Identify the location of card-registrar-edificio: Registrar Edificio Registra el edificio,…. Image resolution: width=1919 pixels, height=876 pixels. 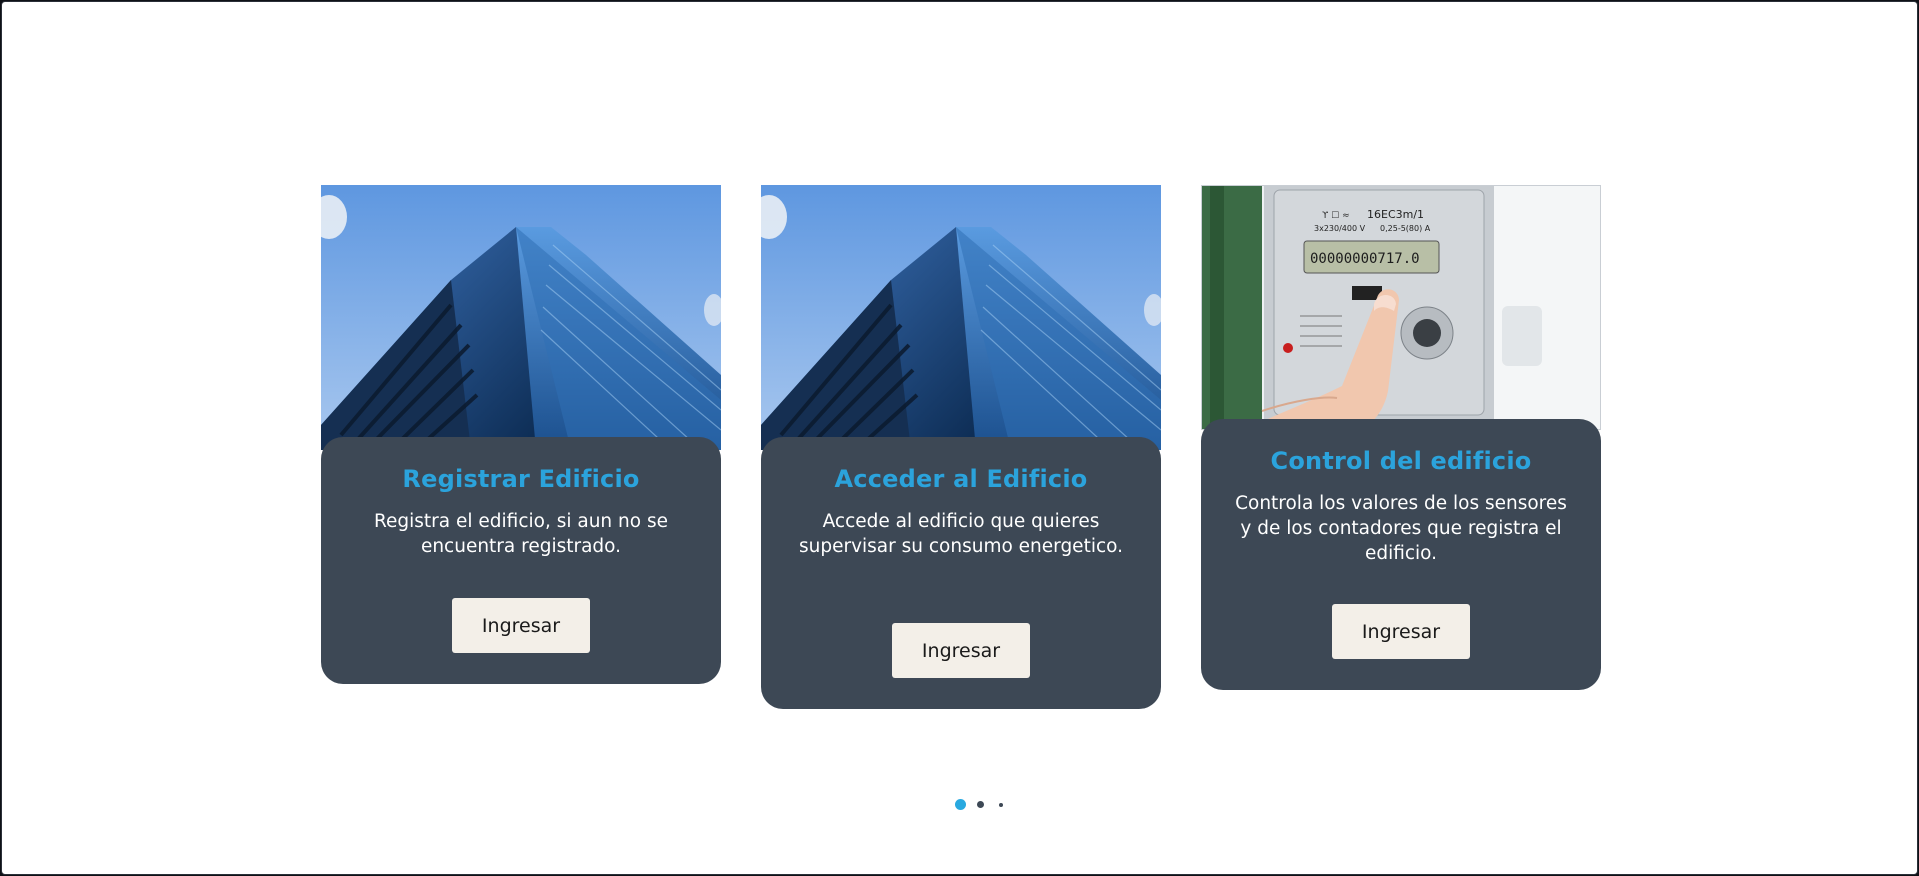
(521, 434).